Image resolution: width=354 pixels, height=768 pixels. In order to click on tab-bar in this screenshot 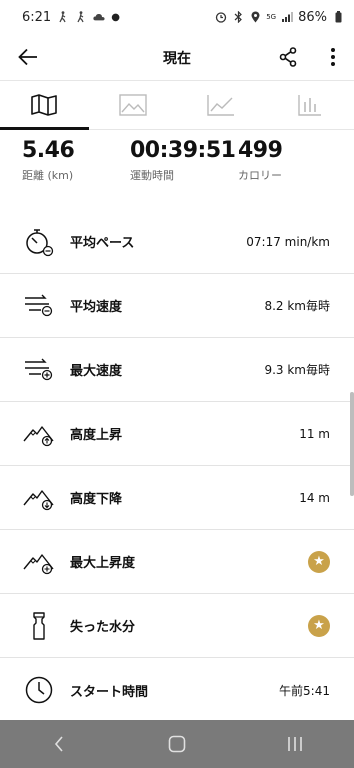, I will do `click(177, 105)`.